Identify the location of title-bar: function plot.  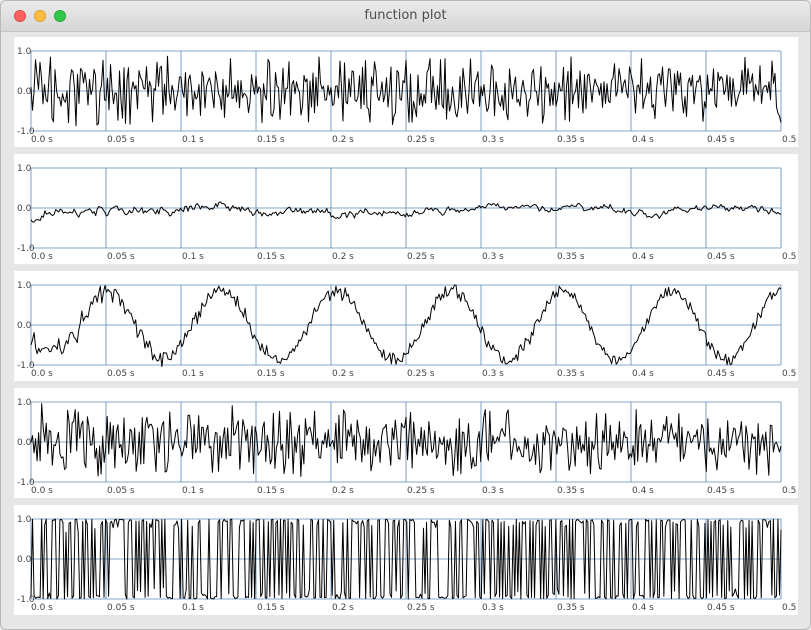
(405, 16).